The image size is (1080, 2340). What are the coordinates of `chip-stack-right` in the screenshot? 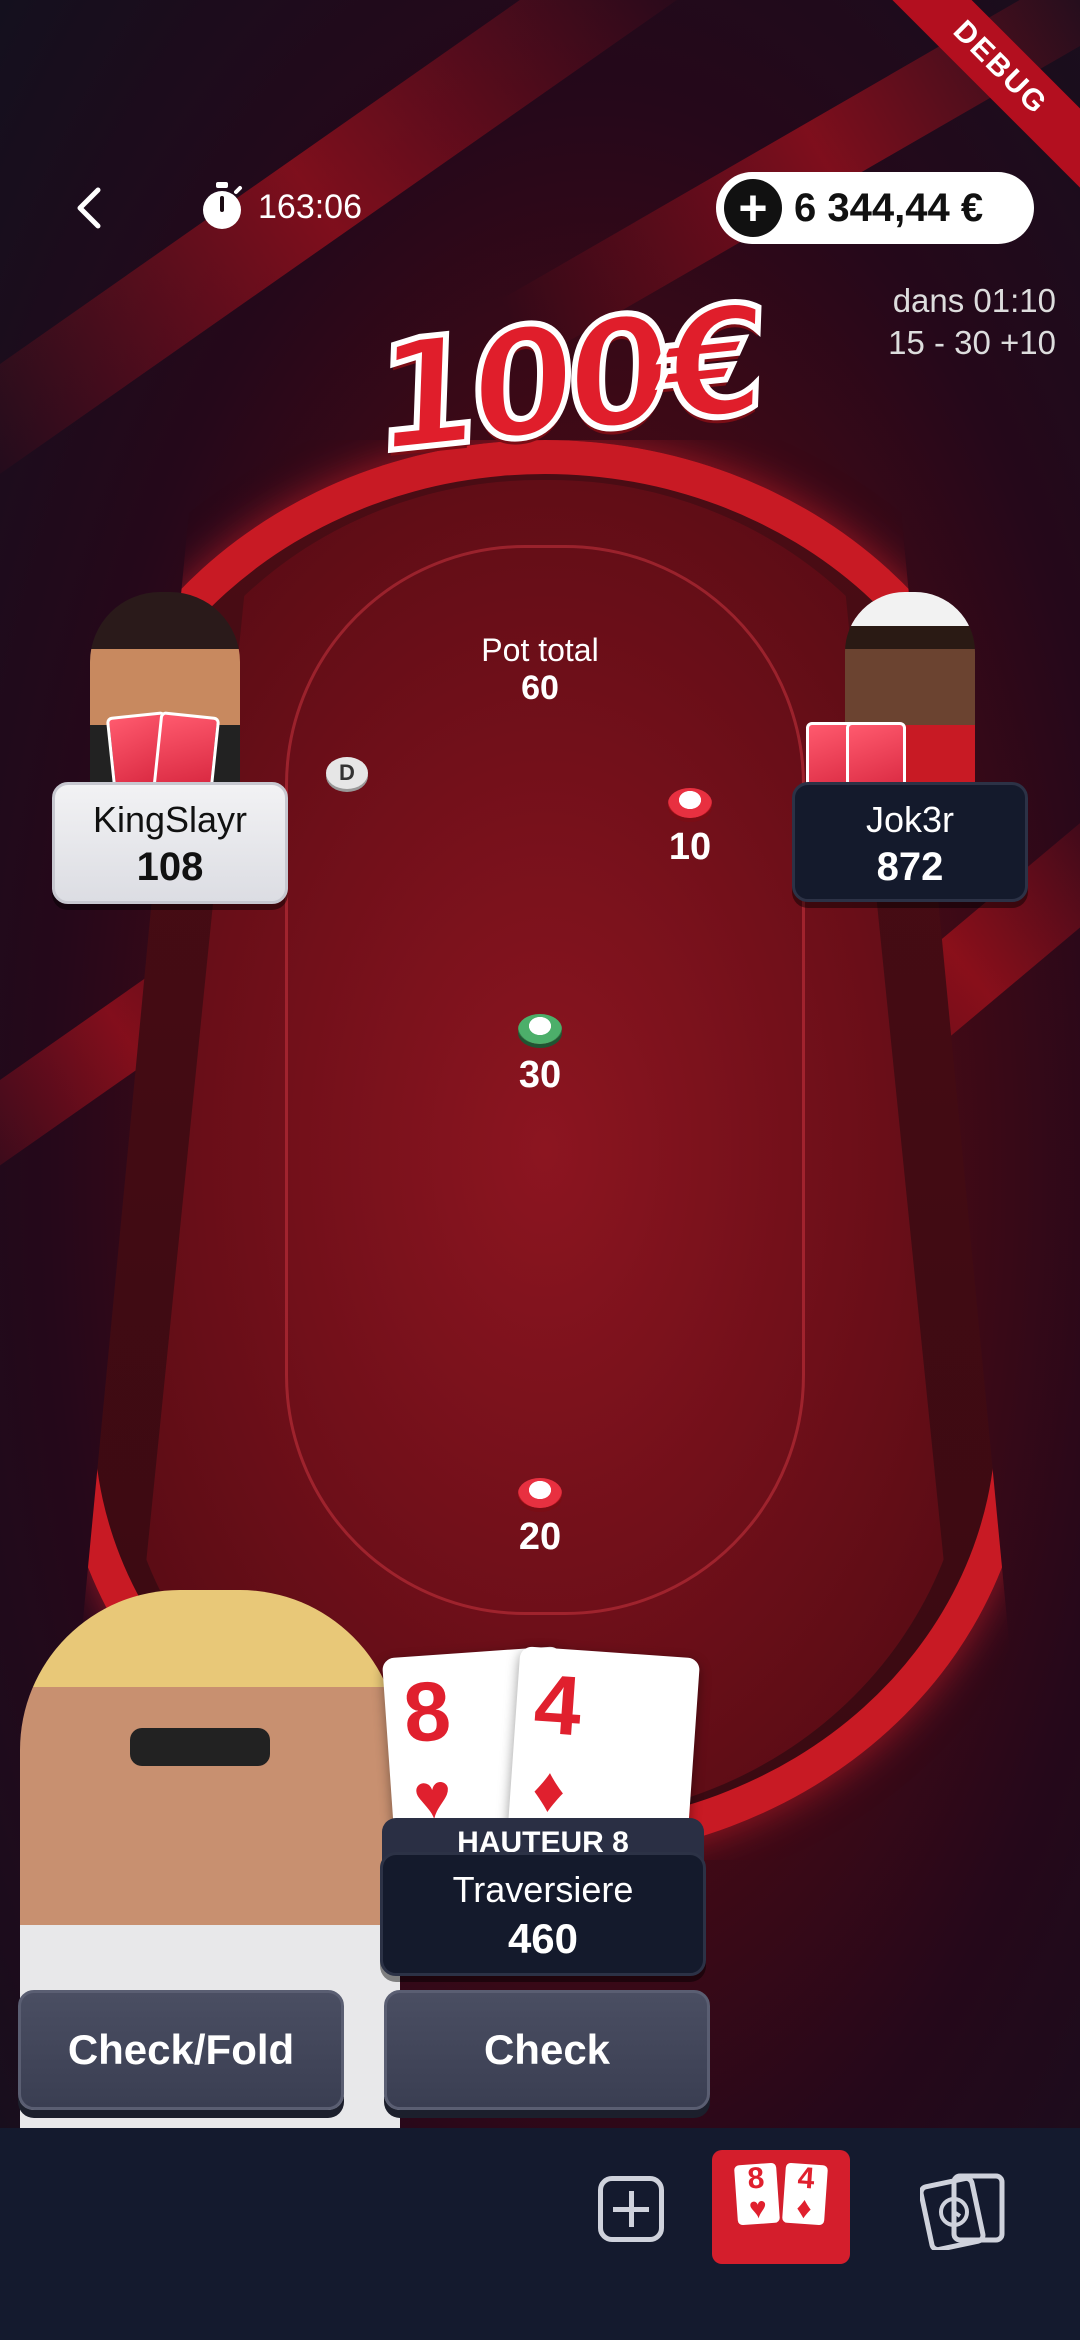 It's located at (690, 803).